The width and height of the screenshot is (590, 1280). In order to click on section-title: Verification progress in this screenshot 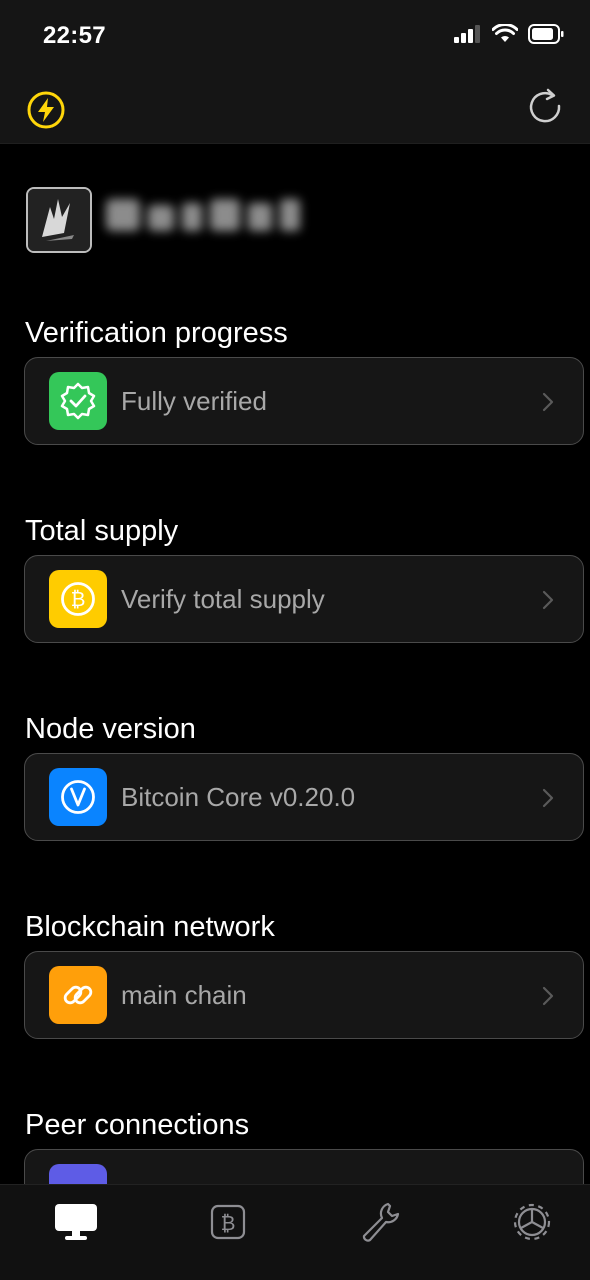, I will do `click(156, 333)`.